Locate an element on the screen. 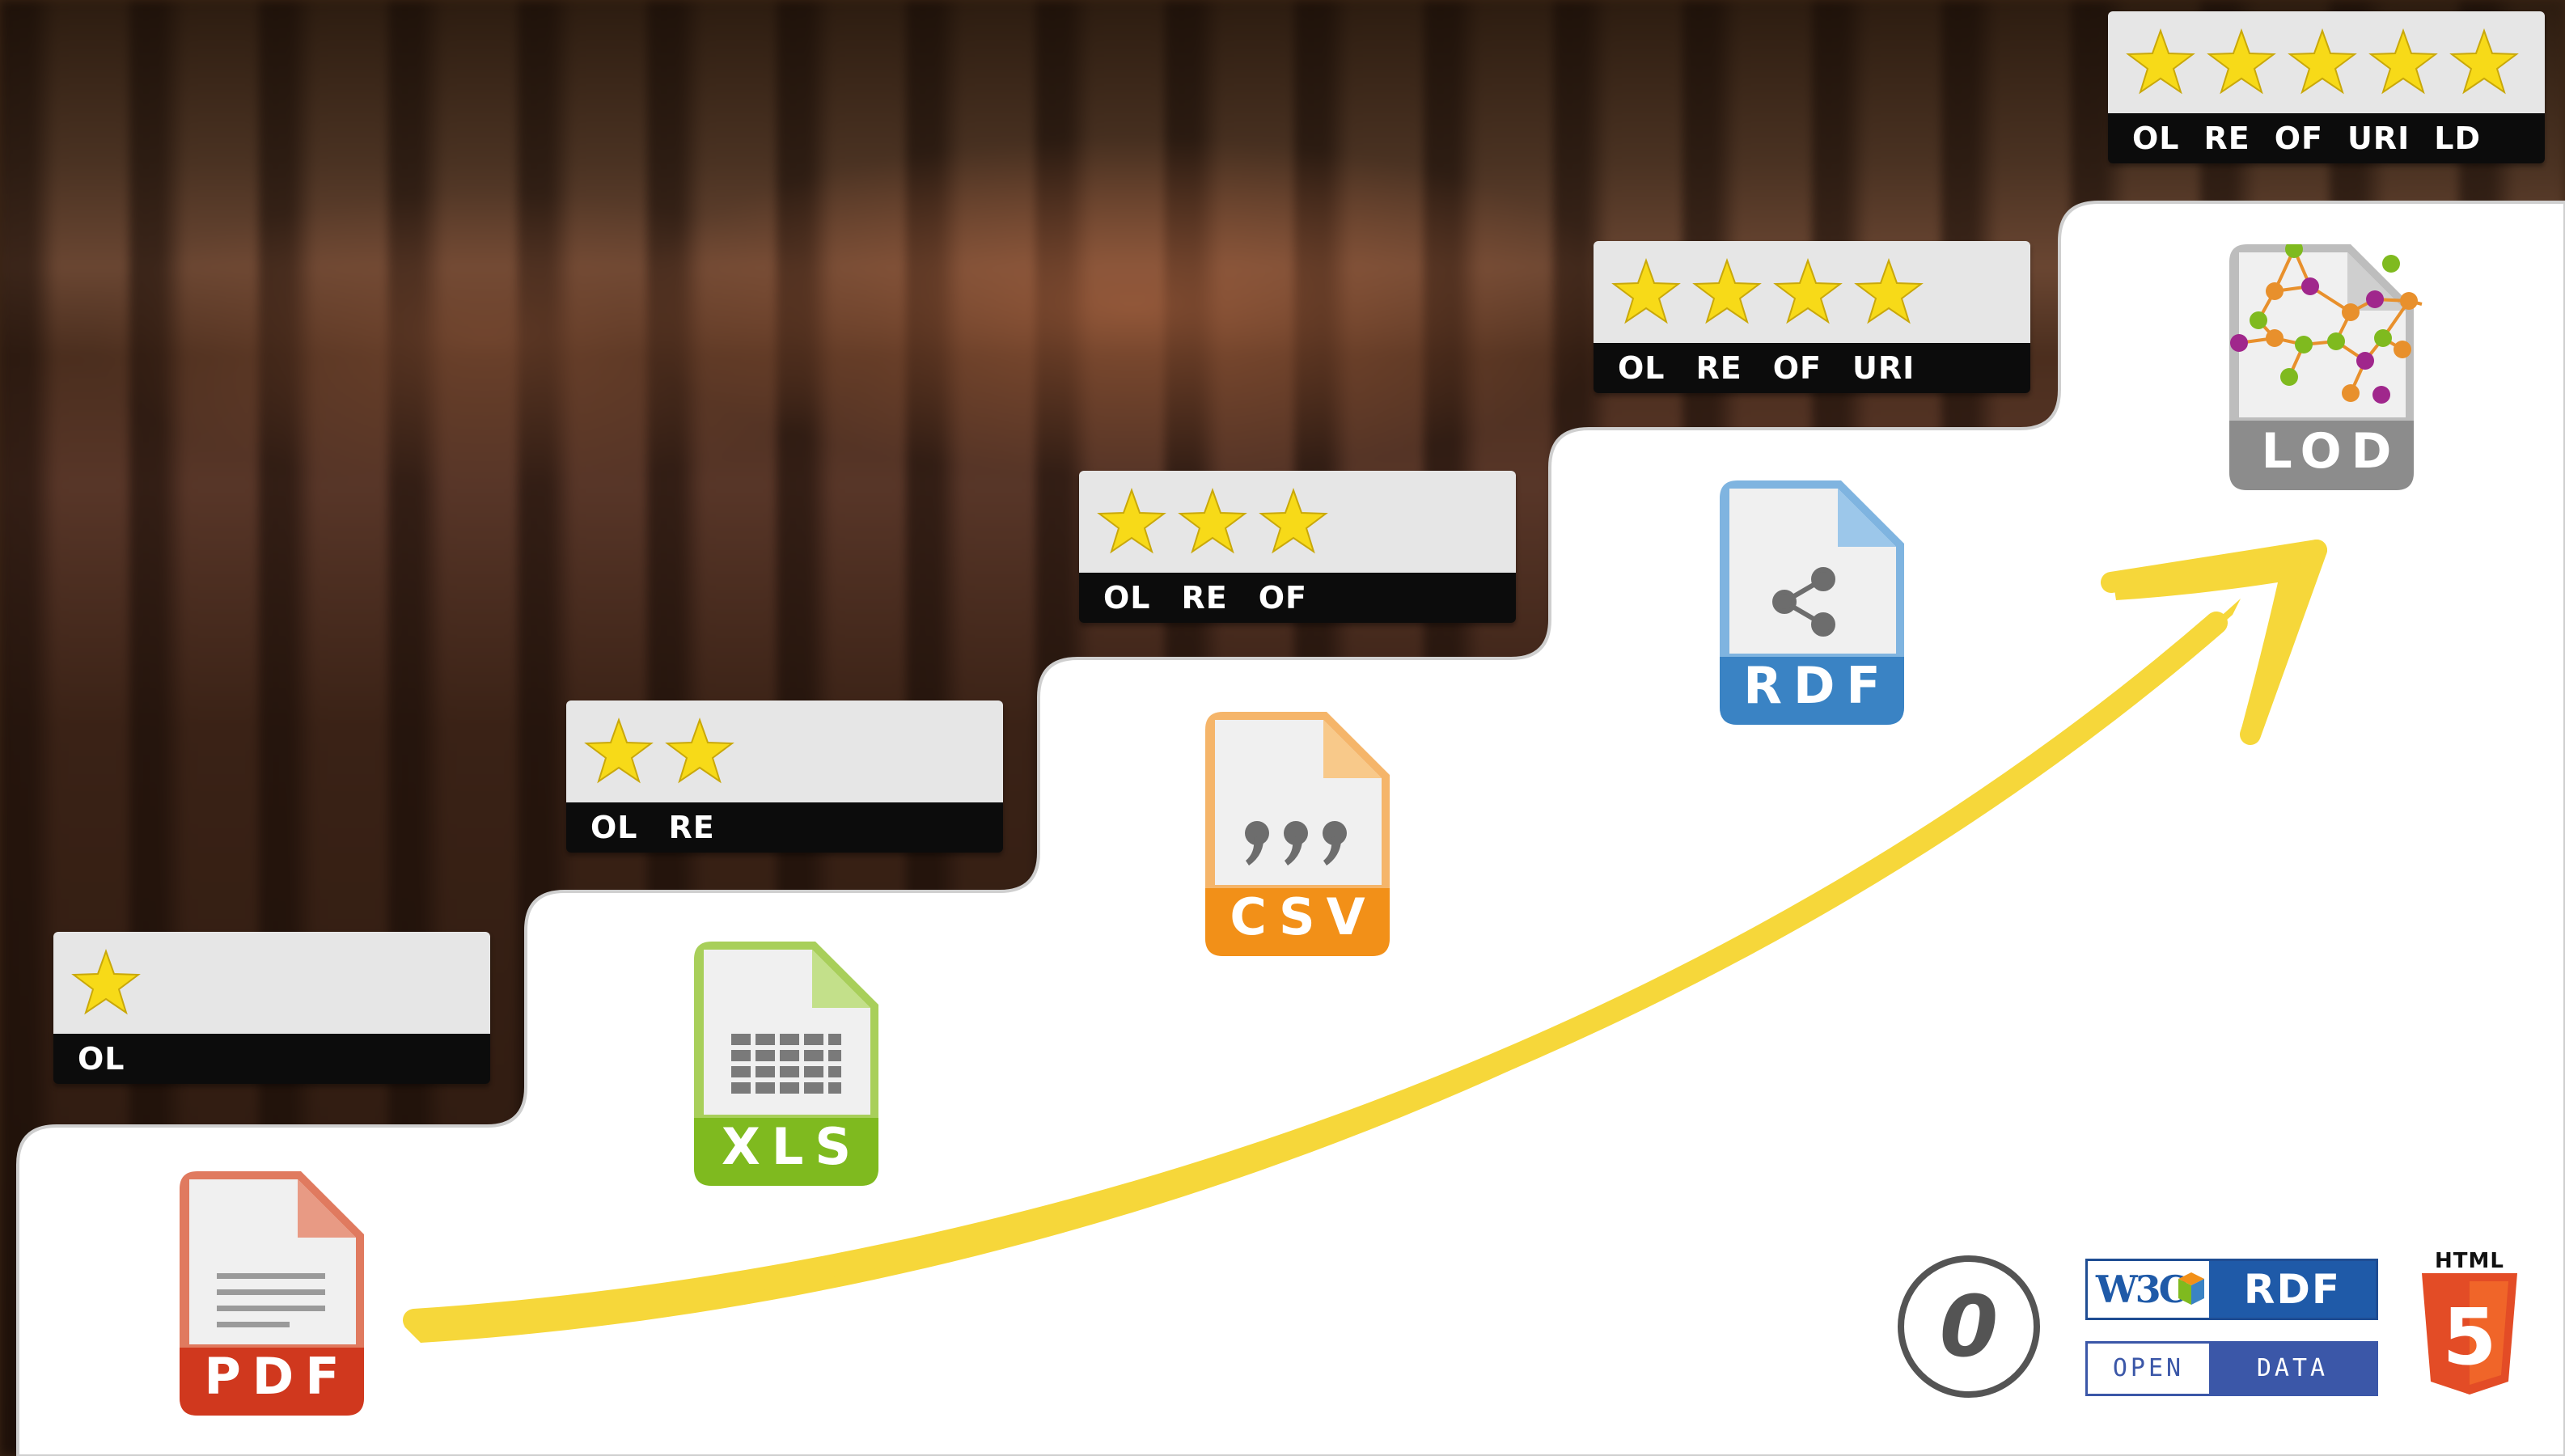 Image resolution: width=2565 pixels, height=1456 pixels. lod-file-icon: LOD is located at coordinates (2328, 367).